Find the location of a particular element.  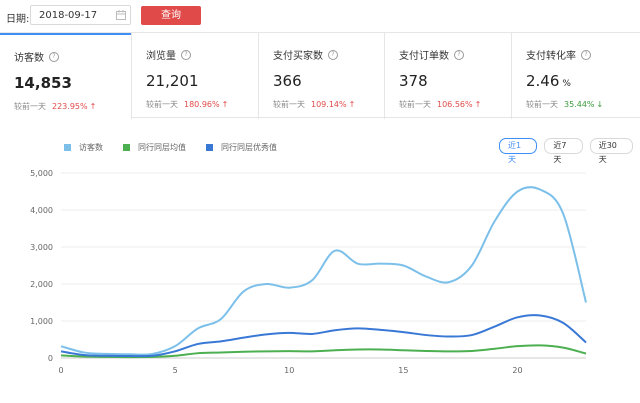

y-tick-label: 4,000 is located at coordinates (41, 210).